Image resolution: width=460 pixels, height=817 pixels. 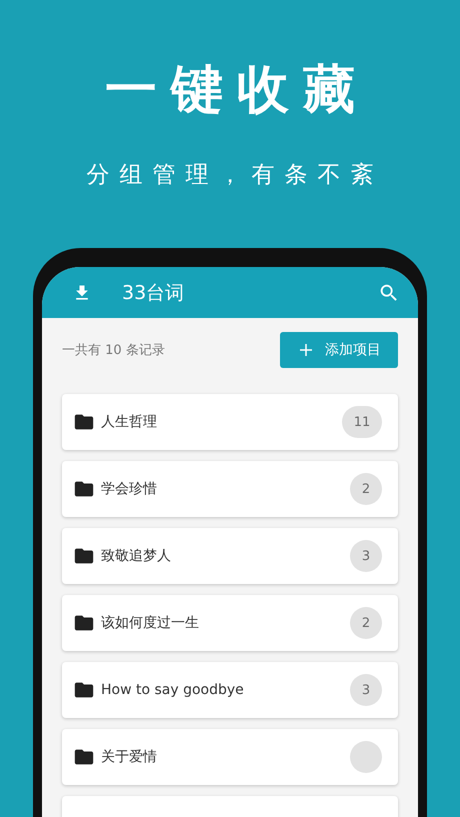 What do you see at coordinates (173, 690) in the screenshot?
I see `group-name: How to say goodbye` at bounding box center [173, 690].